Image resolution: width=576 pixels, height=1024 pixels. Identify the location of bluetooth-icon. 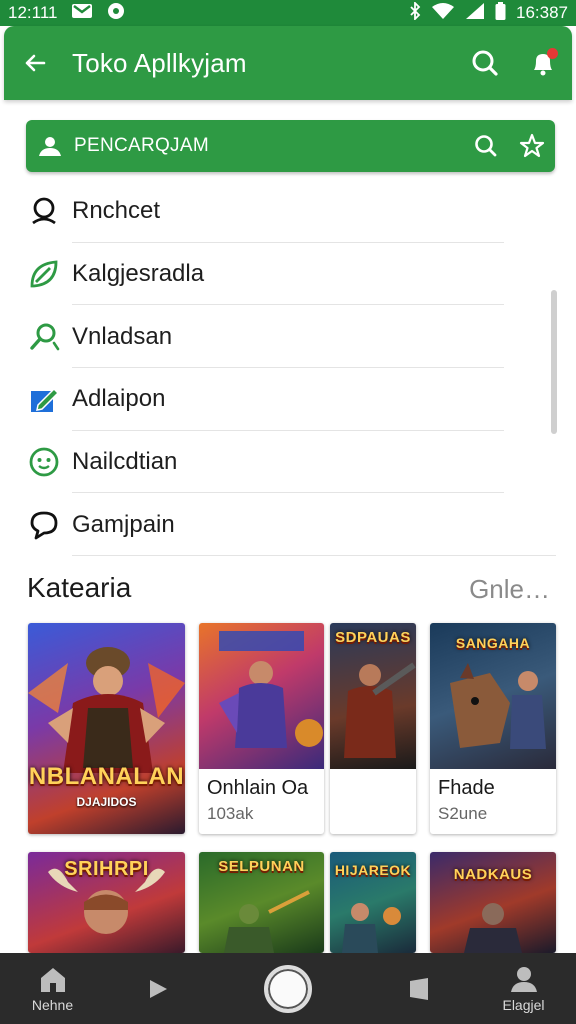
(415, 12).